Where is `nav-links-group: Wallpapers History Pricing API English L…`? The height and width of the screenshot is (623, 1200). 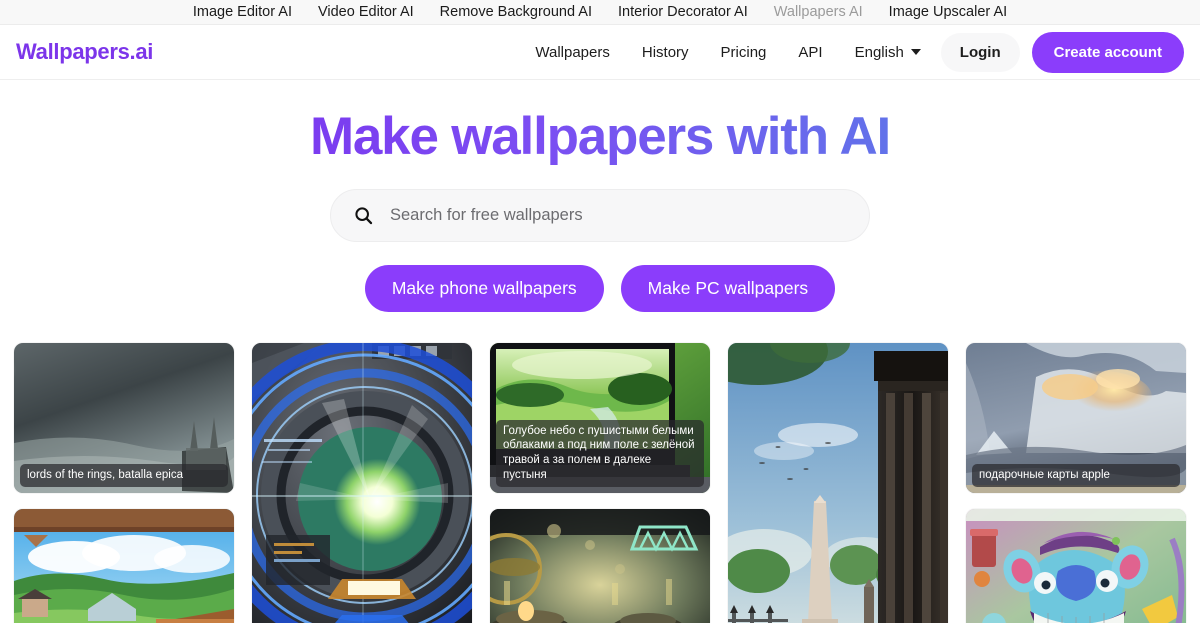
nav-links-group: Wallpapers History Pricing API English L… is located at coordinates (851, 52).